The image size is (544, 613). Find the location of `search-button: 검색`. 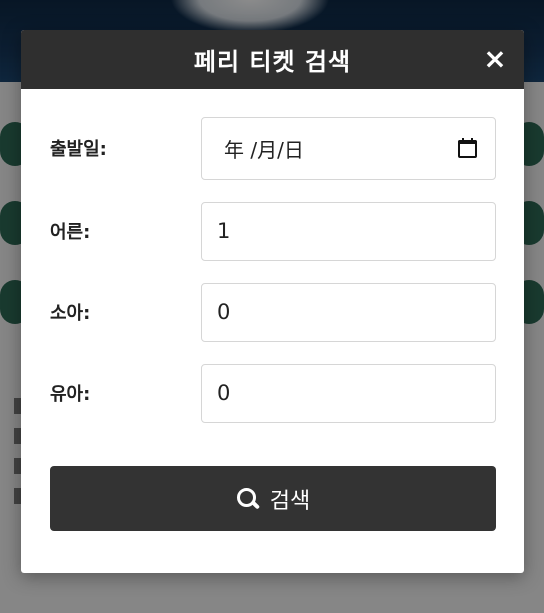

search-button: 검색 is located at coordinates (273, 498).